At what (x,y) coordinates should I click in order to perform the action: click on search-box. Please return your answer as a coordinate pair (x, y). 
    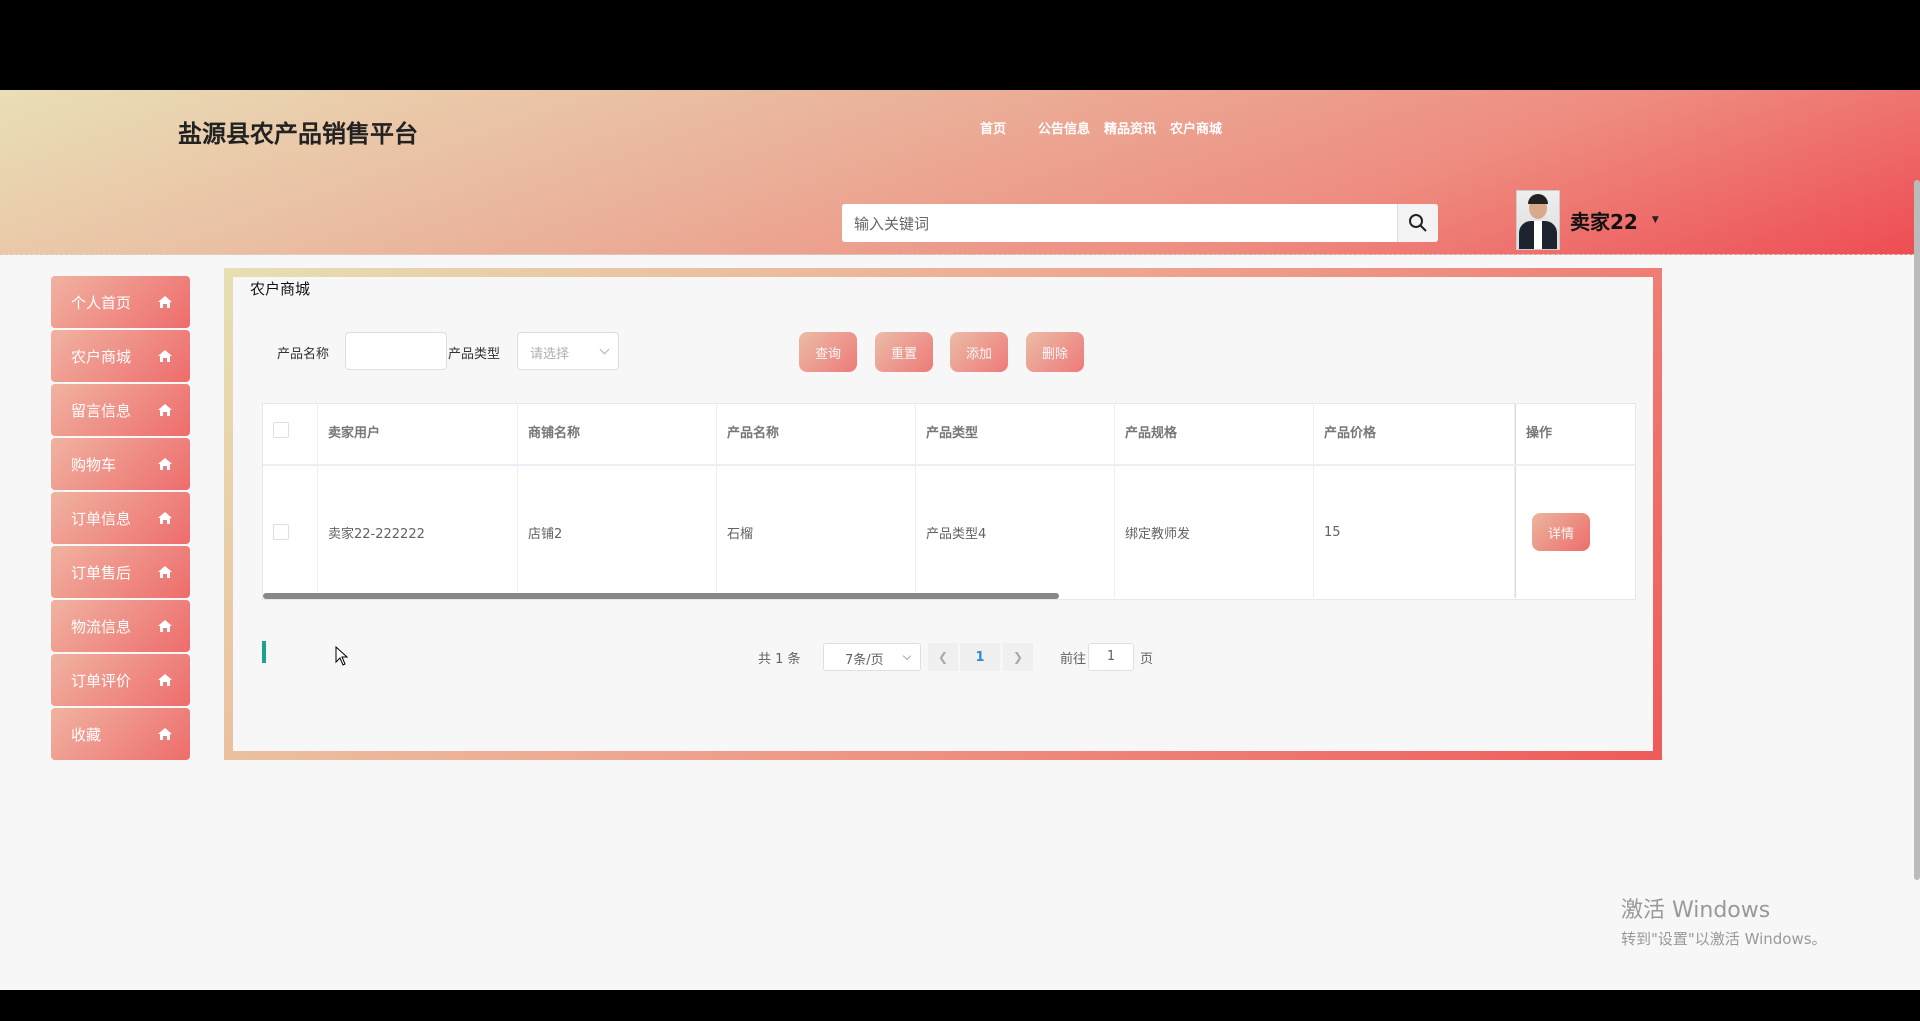
    Looking at the image, I should click on (1140, 223).